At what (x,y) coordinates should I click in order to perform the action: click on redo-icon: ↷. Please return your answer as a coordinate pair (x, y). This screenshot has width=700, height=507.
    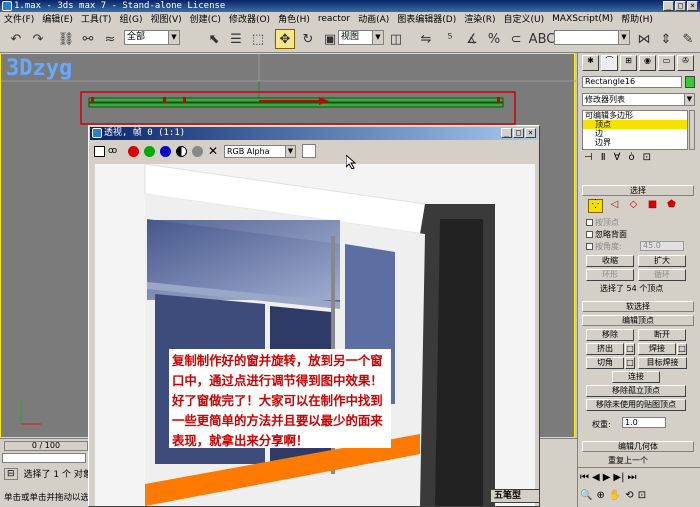
    Looking at the image, I should click on (38, 39).